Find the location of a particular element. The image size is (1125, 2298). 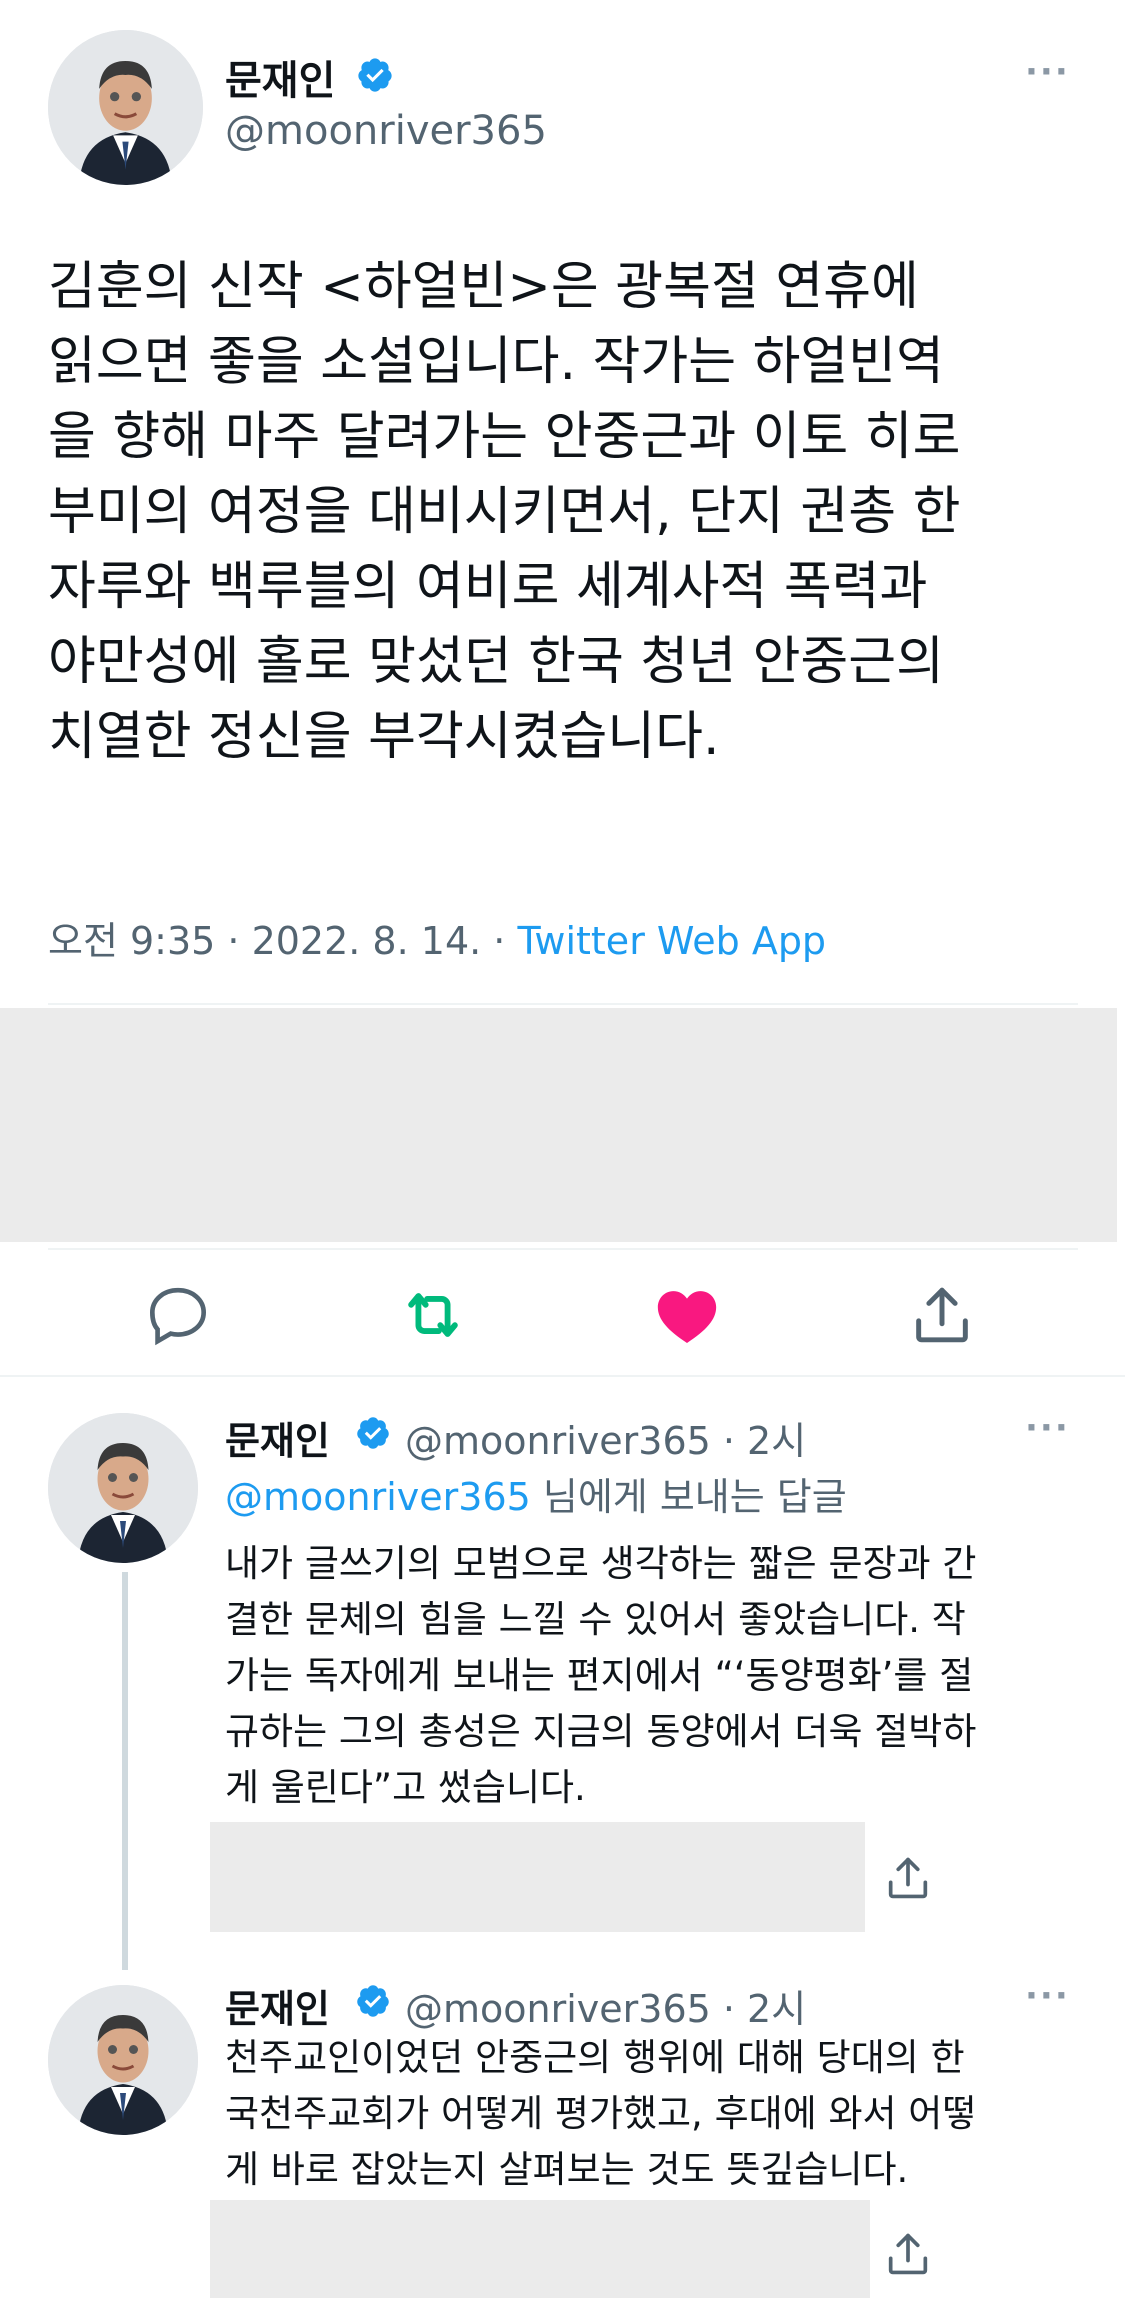

tweet-action-bar is located at coordinates (562, 1315).